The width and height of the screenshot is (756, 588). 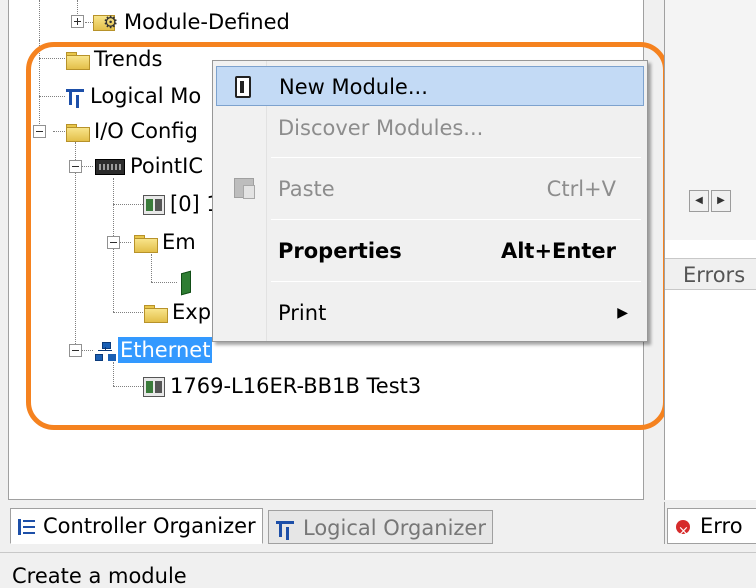 I want to click on tree-node-logical-model: Logical Mo, so click(x=134, y=96).